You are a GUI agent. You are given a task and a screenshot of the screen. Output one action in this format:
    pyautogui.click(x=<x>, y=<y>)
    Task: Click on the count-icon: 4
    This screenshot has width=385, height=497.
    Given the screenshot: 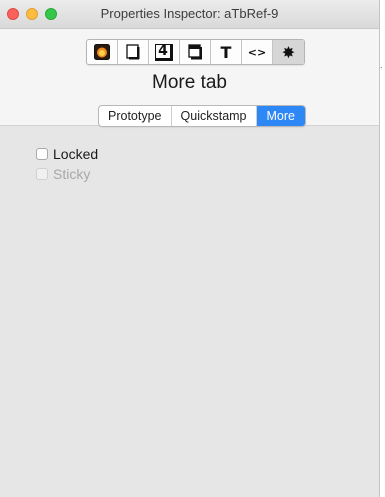 What is the action you would take?
    pyautogui.click(x=164, y=52)
    